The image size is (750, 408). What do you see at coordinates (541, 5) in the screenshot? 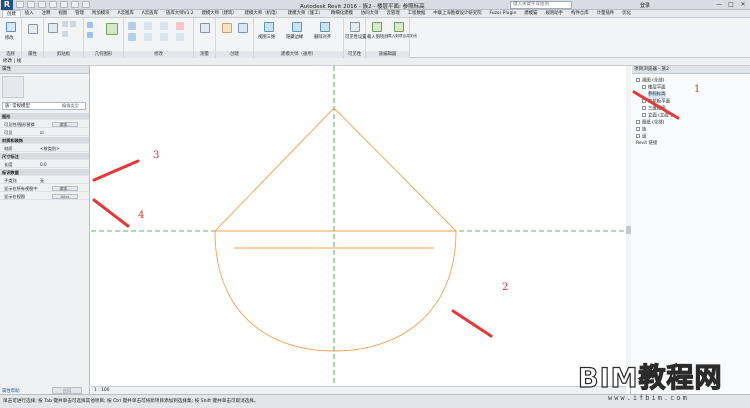
I see `search-input: 键入关键字或短语` at bounding box center [541, 5].